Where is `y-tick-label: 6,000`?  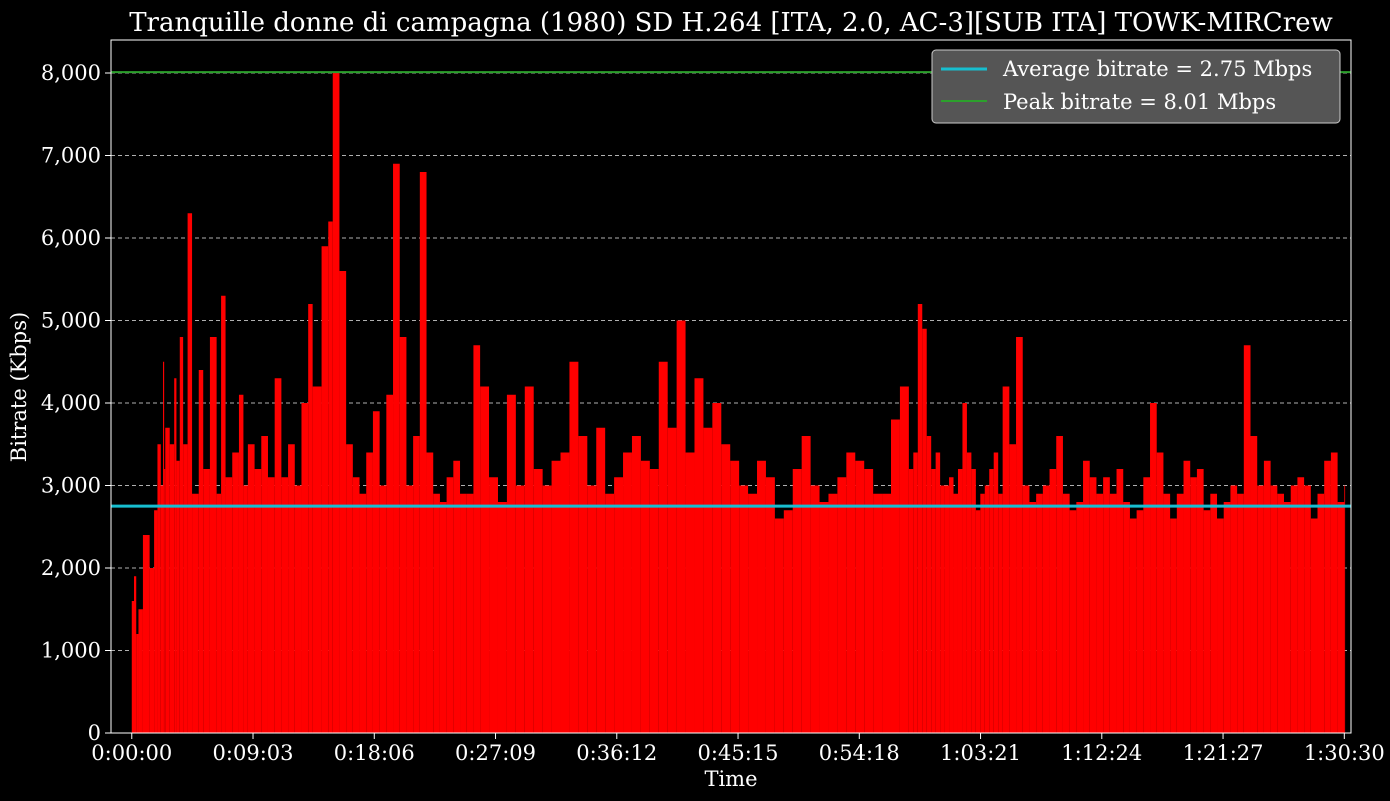
y-tick-label: 6,000 is located at coordinates (71, 238).